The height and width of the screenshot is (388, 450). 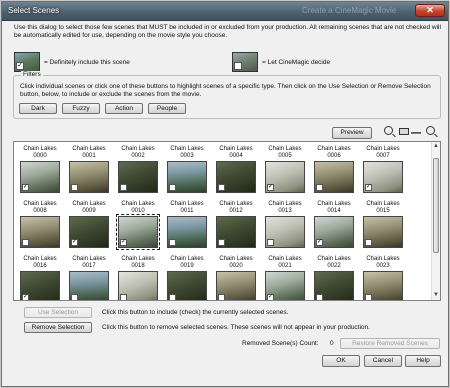 I want to click on scene-number: 0003, so click(x=187, y=156).